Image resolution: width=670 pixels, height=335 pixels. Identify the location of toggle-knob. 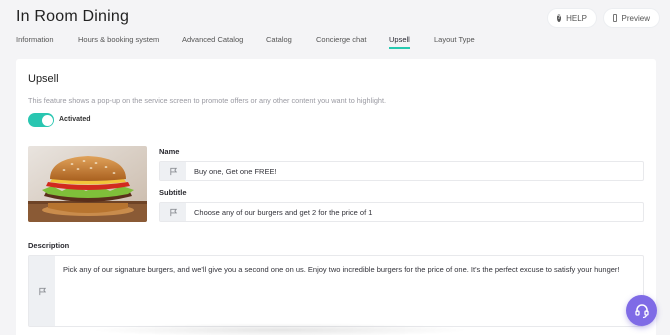
(47, 120).